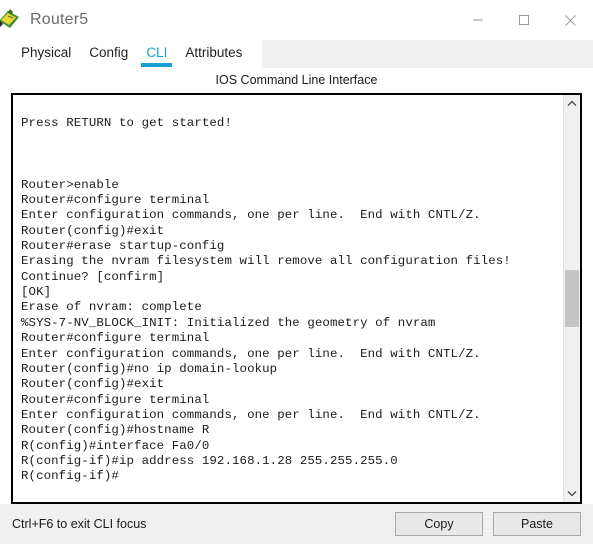  Describe the element at coordinates (111, 307) in the screenshot. I see `terminal-line: Erase of nvram: complete` at that location.